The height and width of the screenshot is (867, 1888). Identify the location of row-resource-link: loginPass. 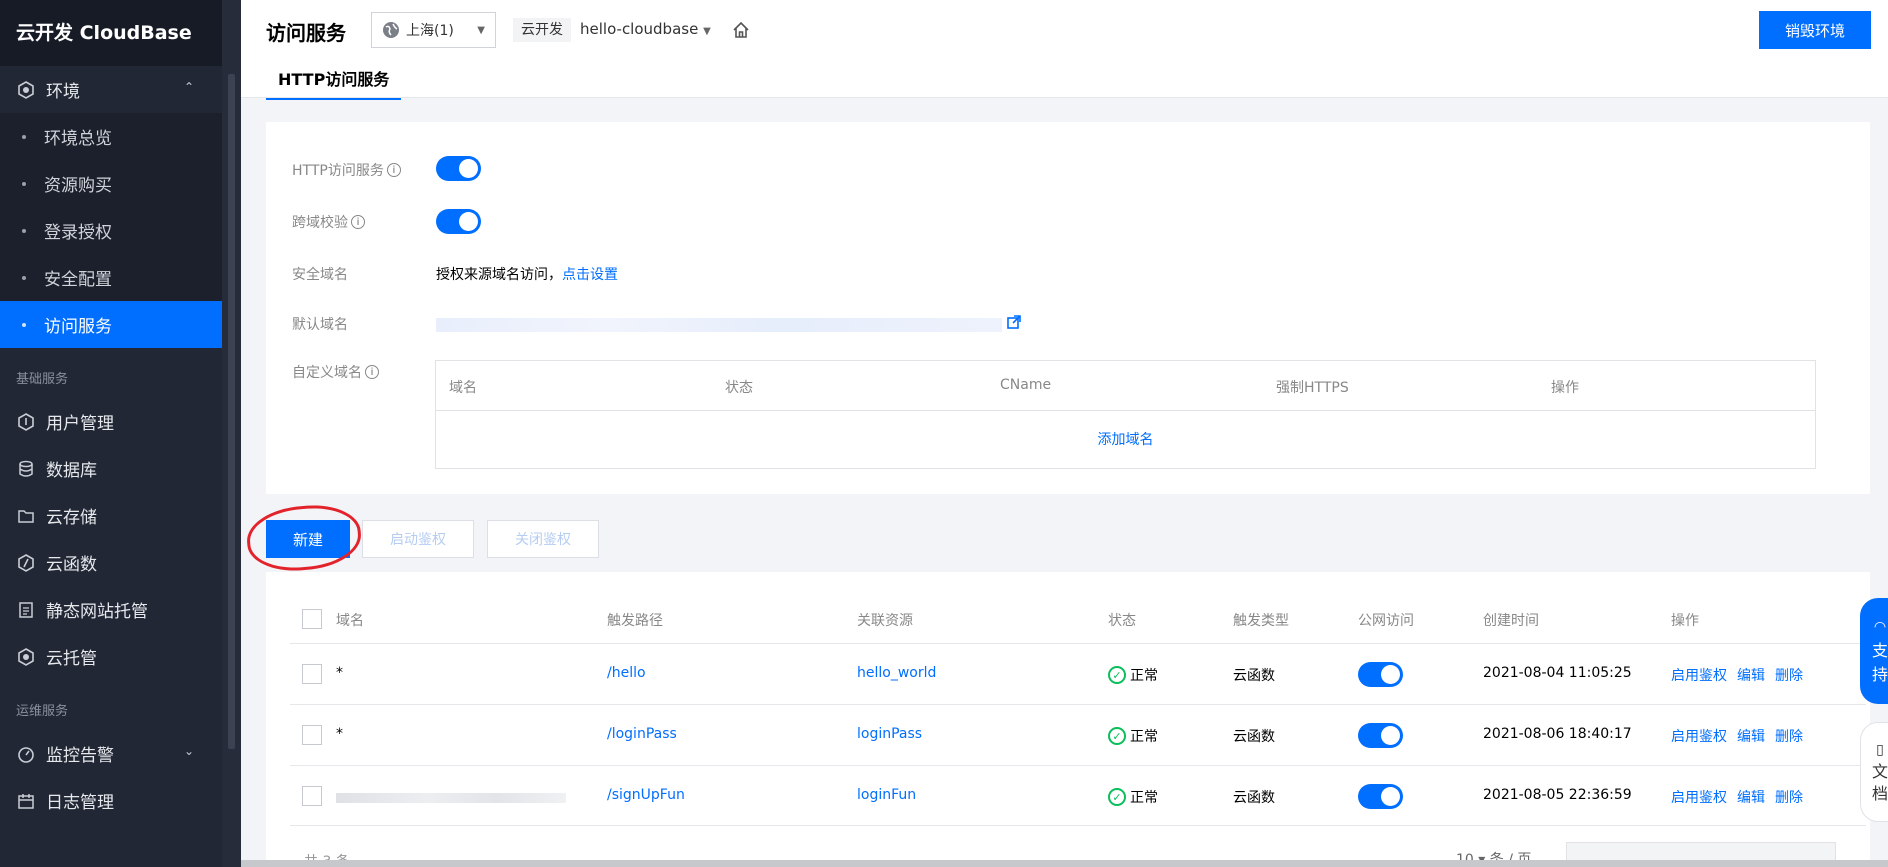
(889, 734).